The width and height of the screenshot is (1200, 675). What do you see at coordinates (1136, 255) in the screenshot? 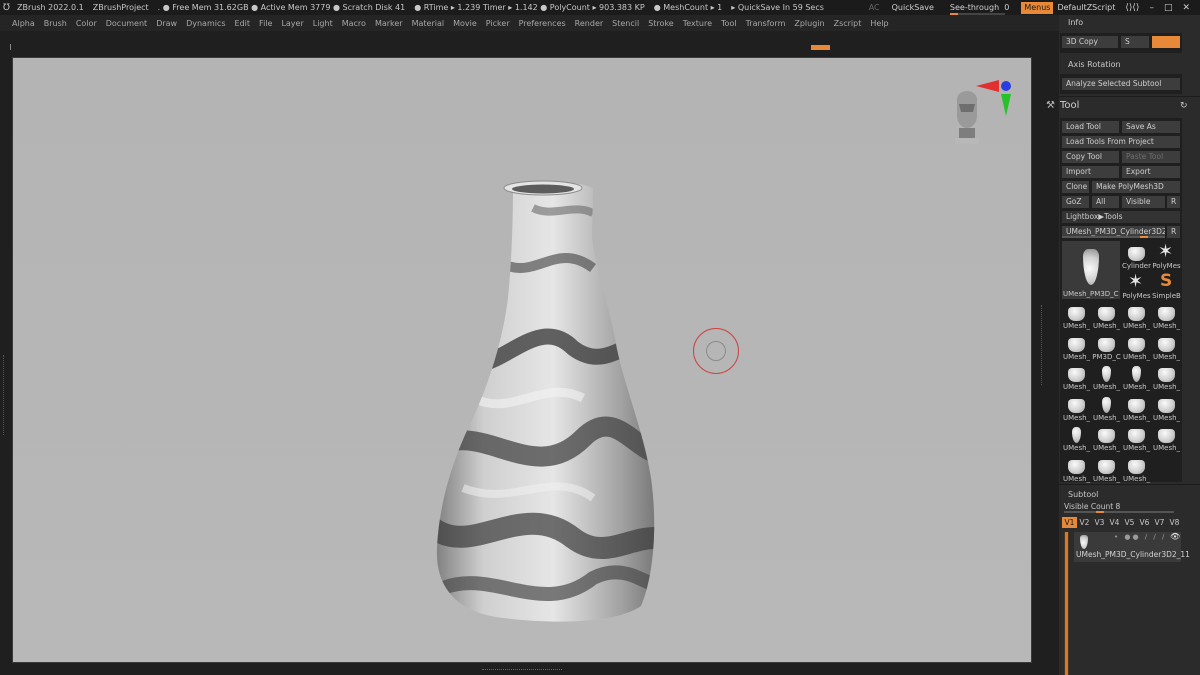
I see `cylinder-tool-thumb: Cylinder` at bounding box center [1136, 255].